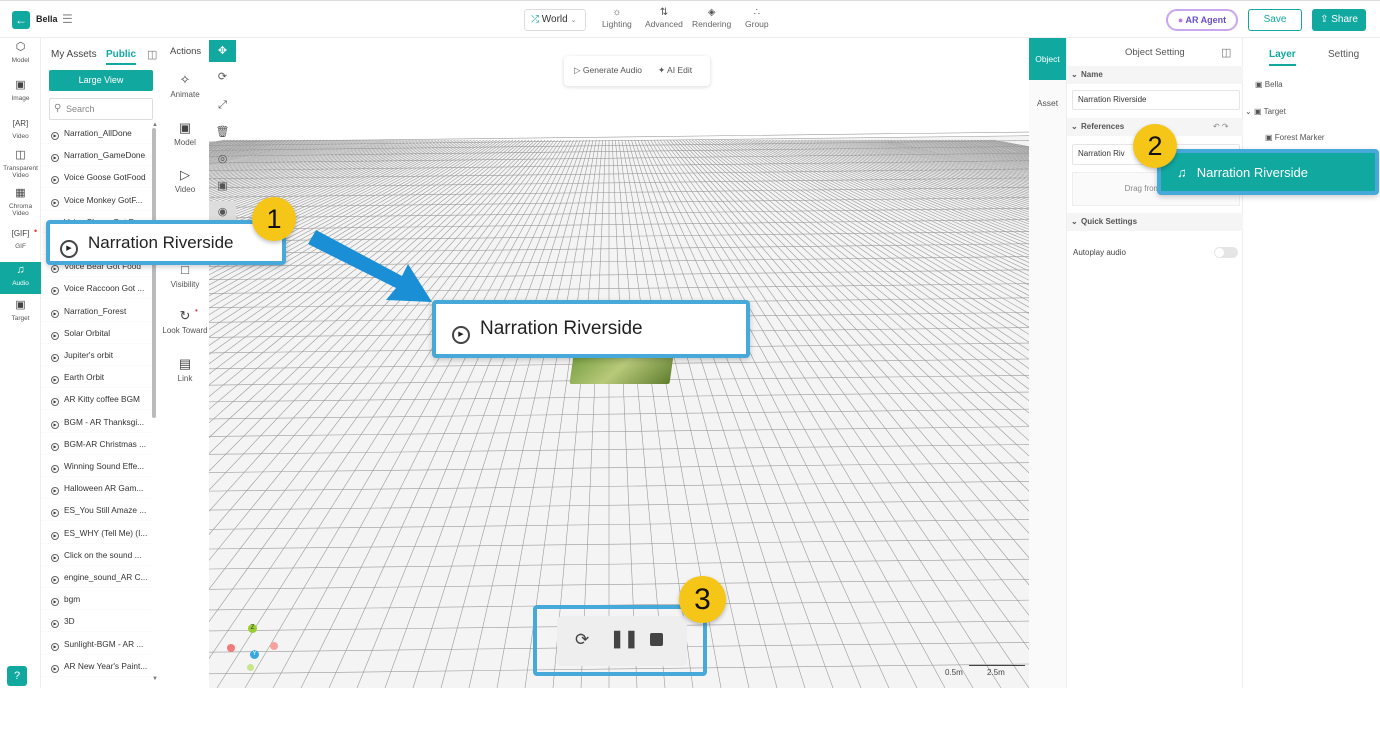 This screenshot has width=1380, height=752. I want to click on rail-item-model: ⬡ Model, so click(20, 56).